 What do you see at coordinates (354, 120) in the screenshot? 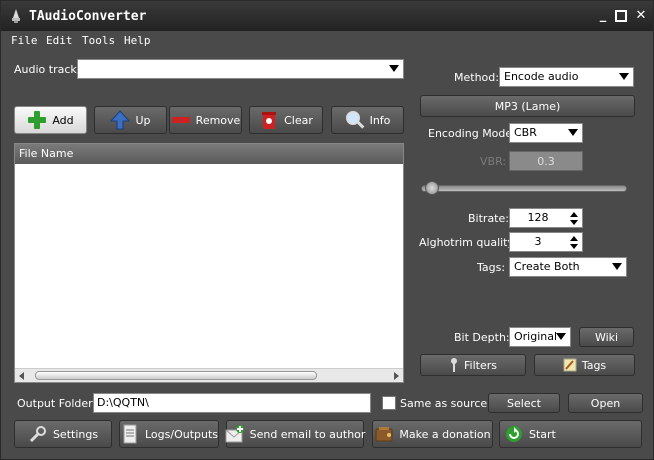
I see `magnifier-icon` at bounding box center [354, 120].